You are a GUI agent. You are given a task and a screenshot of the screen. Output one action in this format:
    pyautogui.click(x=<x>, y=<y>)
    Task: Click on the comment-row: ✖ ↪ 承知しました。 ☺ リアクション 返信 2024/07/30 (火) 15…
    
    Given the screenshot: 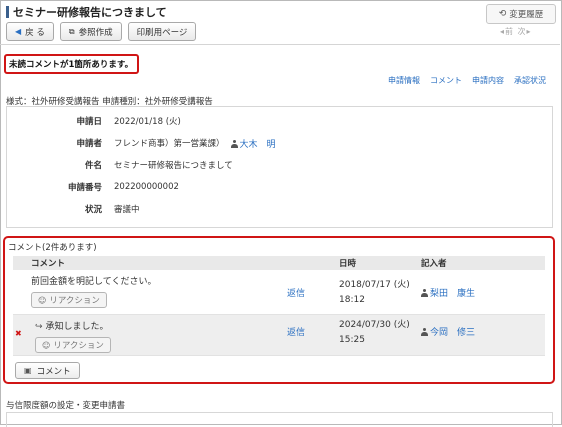 What is the action you would take?
    pyautogui.click(x=279, y=335)
    